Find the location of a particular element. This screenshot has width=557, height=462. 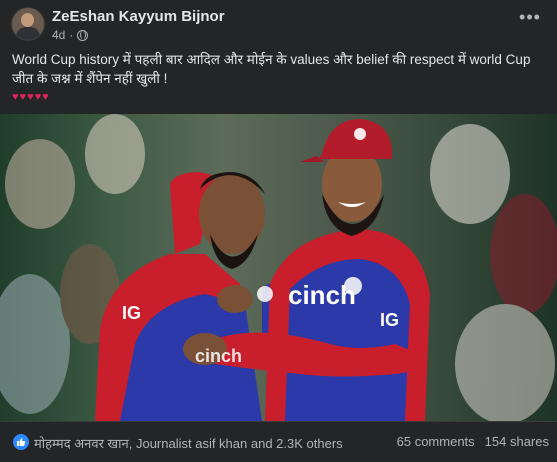

globe-icon is located at coordinates (83, 35).